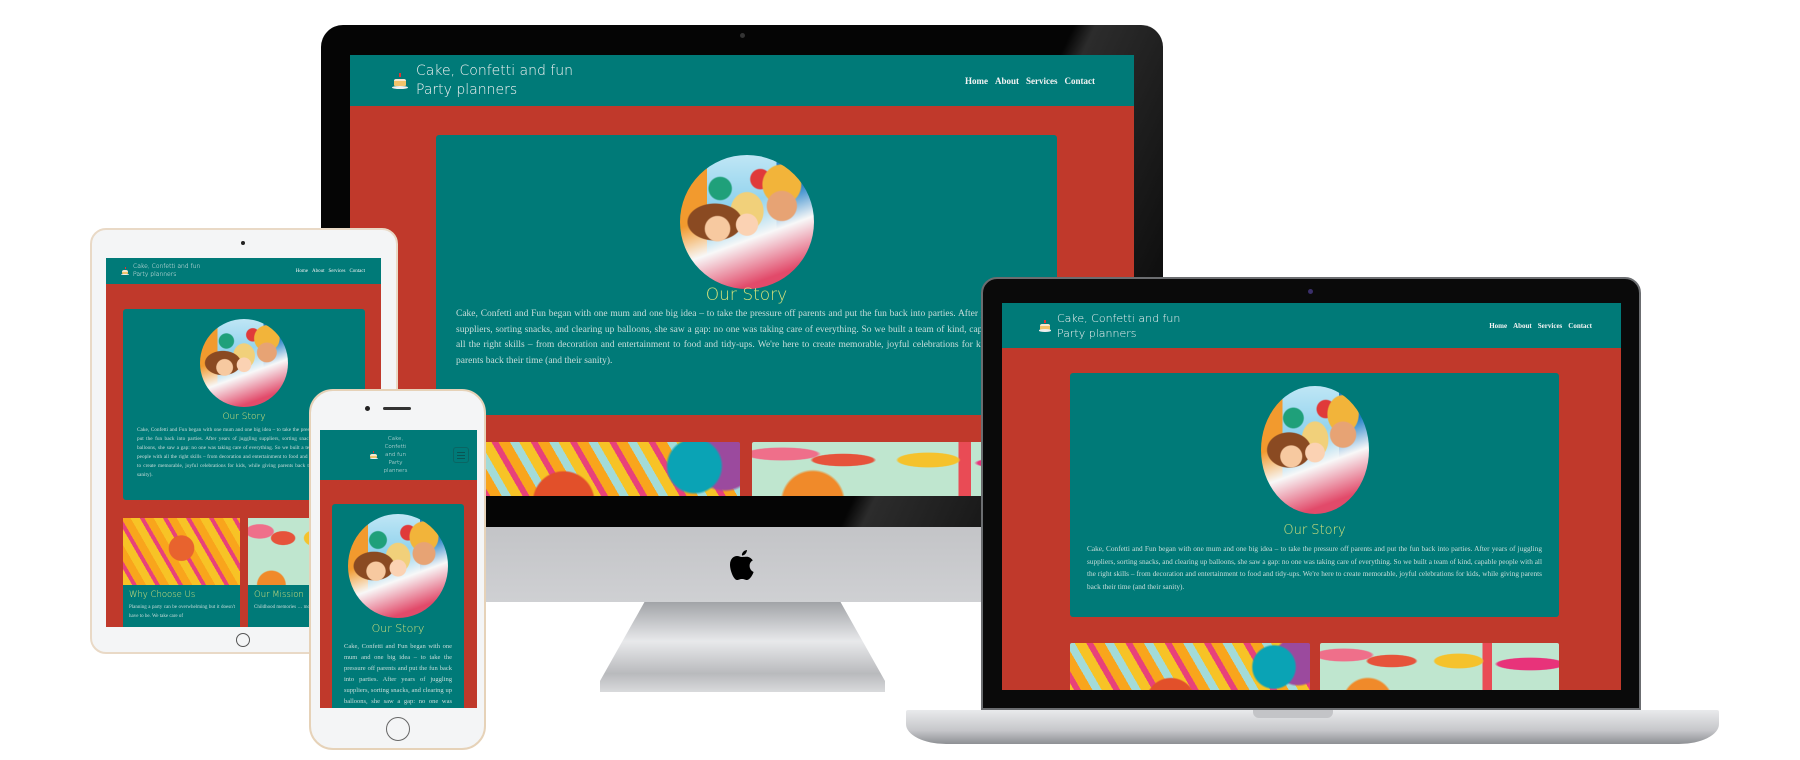 The image size is (1800, 760). I want to click on phone-speaker, so click(397, 408).